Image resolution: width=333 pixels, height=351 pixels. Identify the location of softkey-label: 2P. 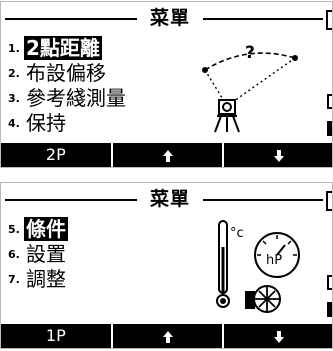
(55, 154).